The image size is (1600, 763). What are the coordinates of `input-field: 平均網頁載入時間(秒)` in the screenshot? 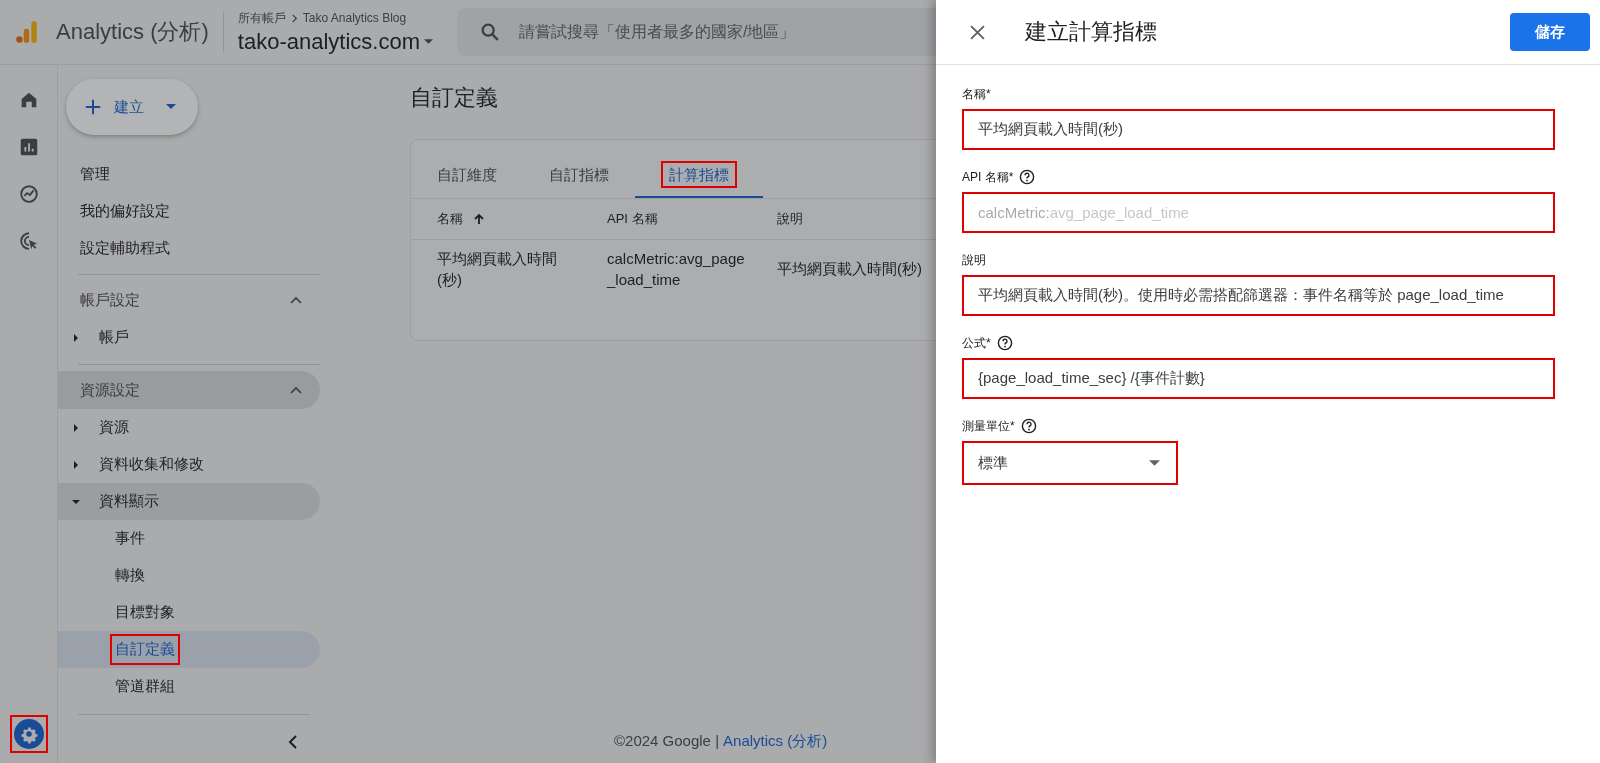 It's located at (1258, 129).